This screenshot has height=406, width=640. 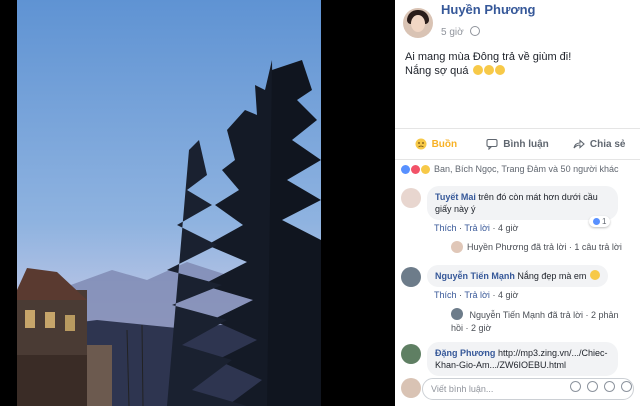 I want to click on post-time: 5 giờ, so click(x=452, y=32).